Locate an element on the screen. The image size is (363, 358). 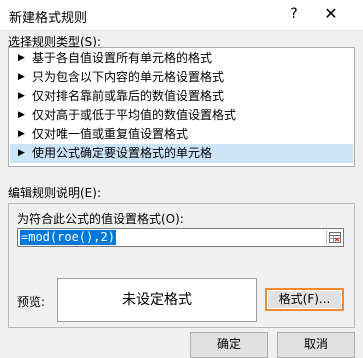
range-select-icon is located at coordinates (335, 237).